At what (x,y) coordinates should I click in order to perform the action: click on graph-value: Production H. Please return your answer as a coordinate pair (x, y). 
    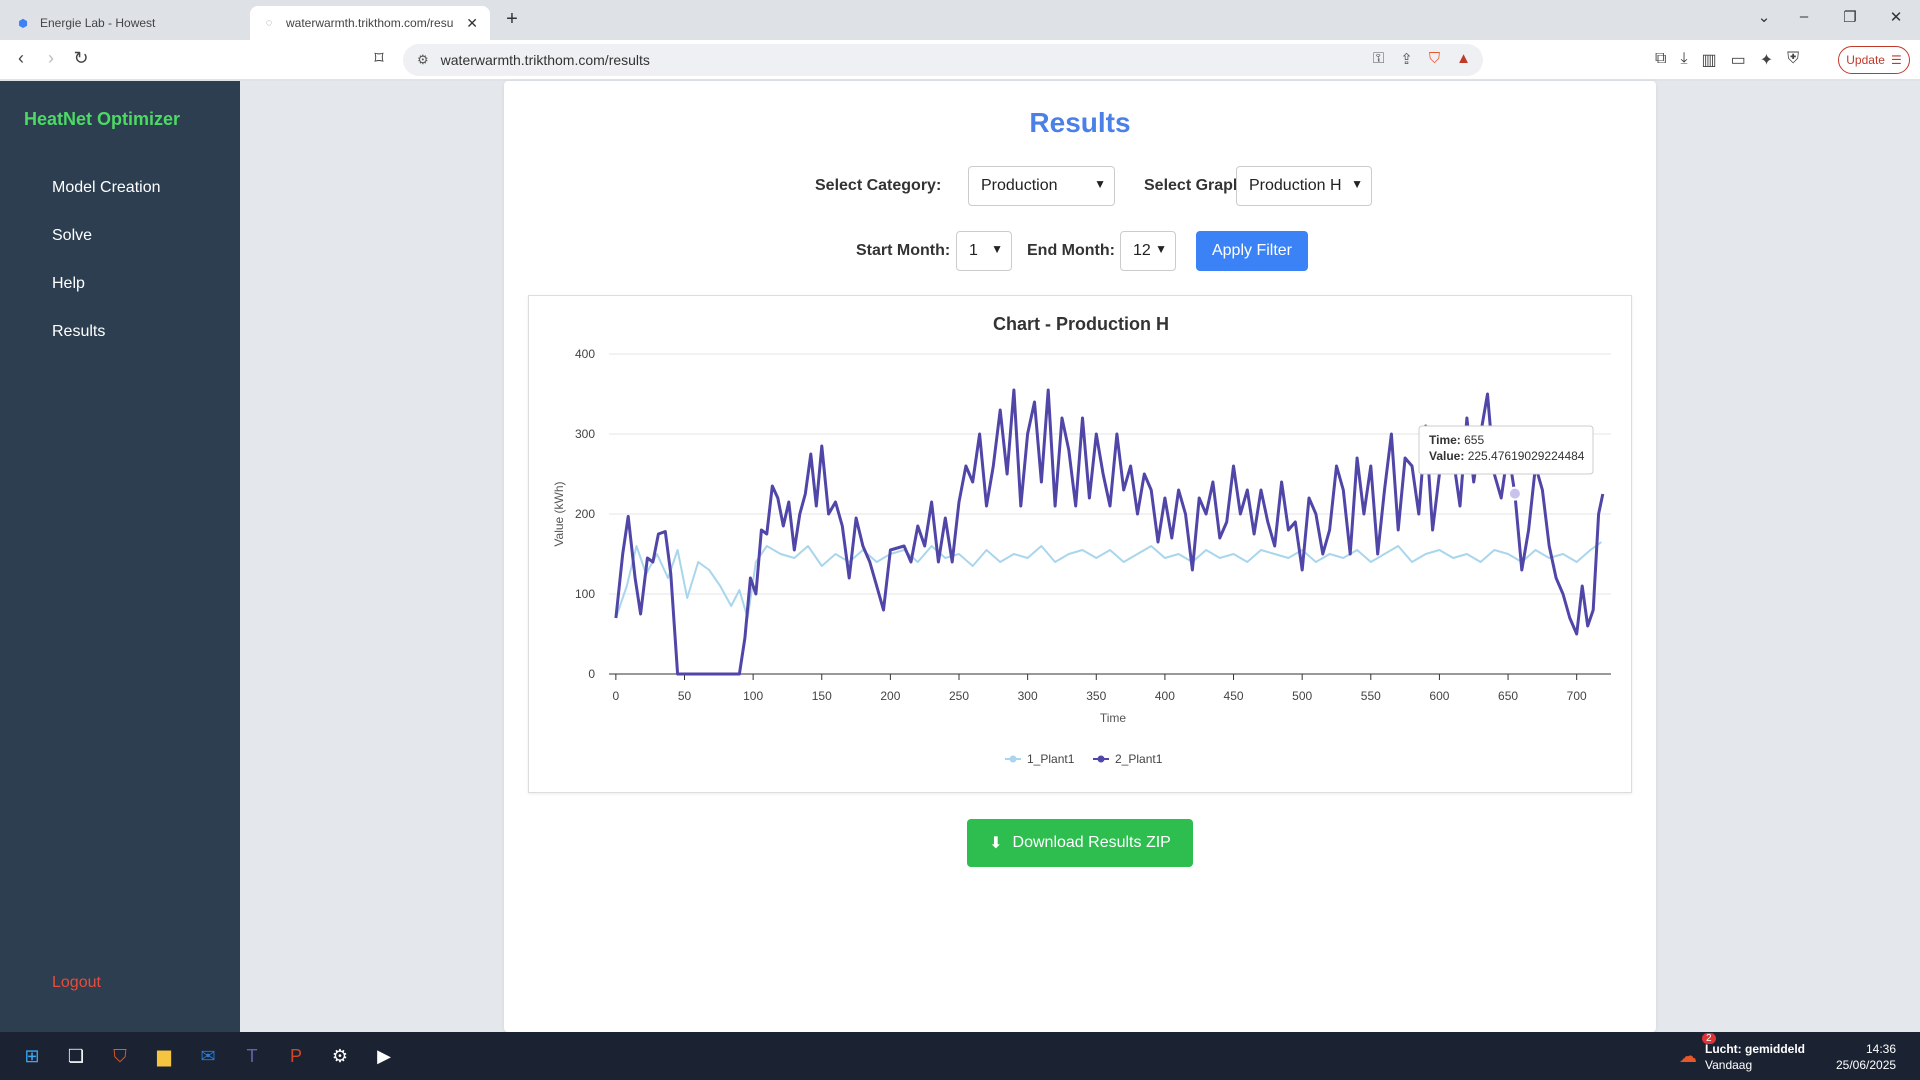
    Looking at the image, I should click on (1295, 185).